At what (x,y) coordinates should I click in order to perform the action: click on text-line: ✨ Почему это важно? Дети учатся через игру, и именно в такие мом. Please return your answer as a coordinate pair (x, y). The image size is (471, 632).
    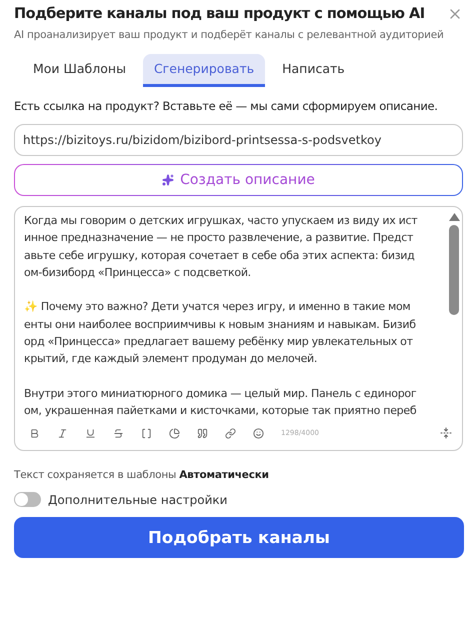
    Looking at the image, I should click on (218, 307).